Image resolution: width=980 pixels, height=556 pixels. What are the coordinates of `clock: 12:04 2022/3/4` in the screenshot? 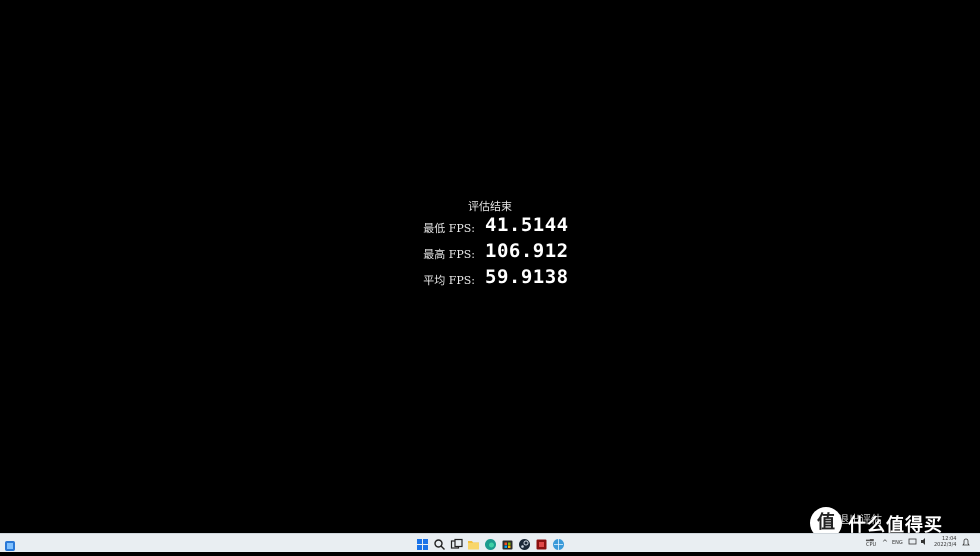 It's located at (945, 542).